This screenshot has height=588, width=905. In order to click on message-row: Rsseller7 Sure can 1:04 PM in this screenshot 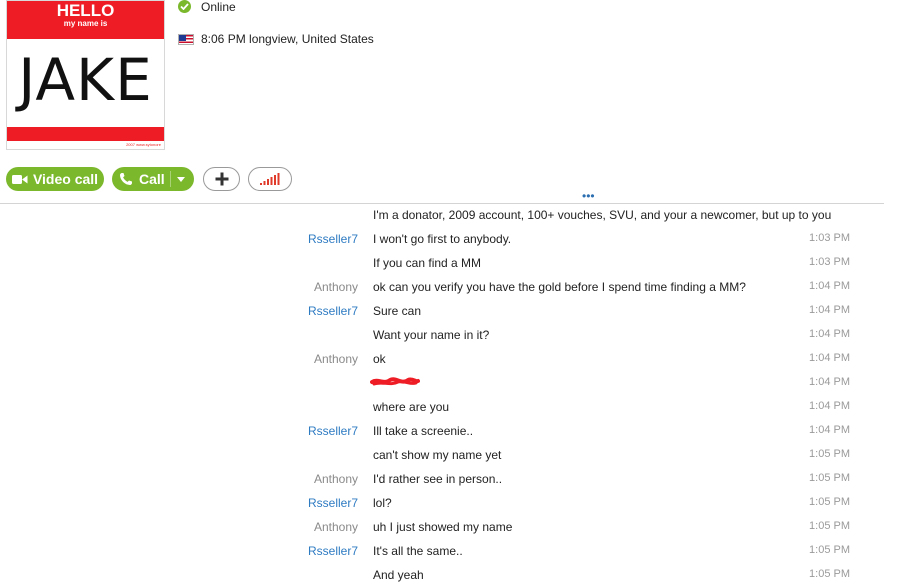, I will do `click(452, 310)`.